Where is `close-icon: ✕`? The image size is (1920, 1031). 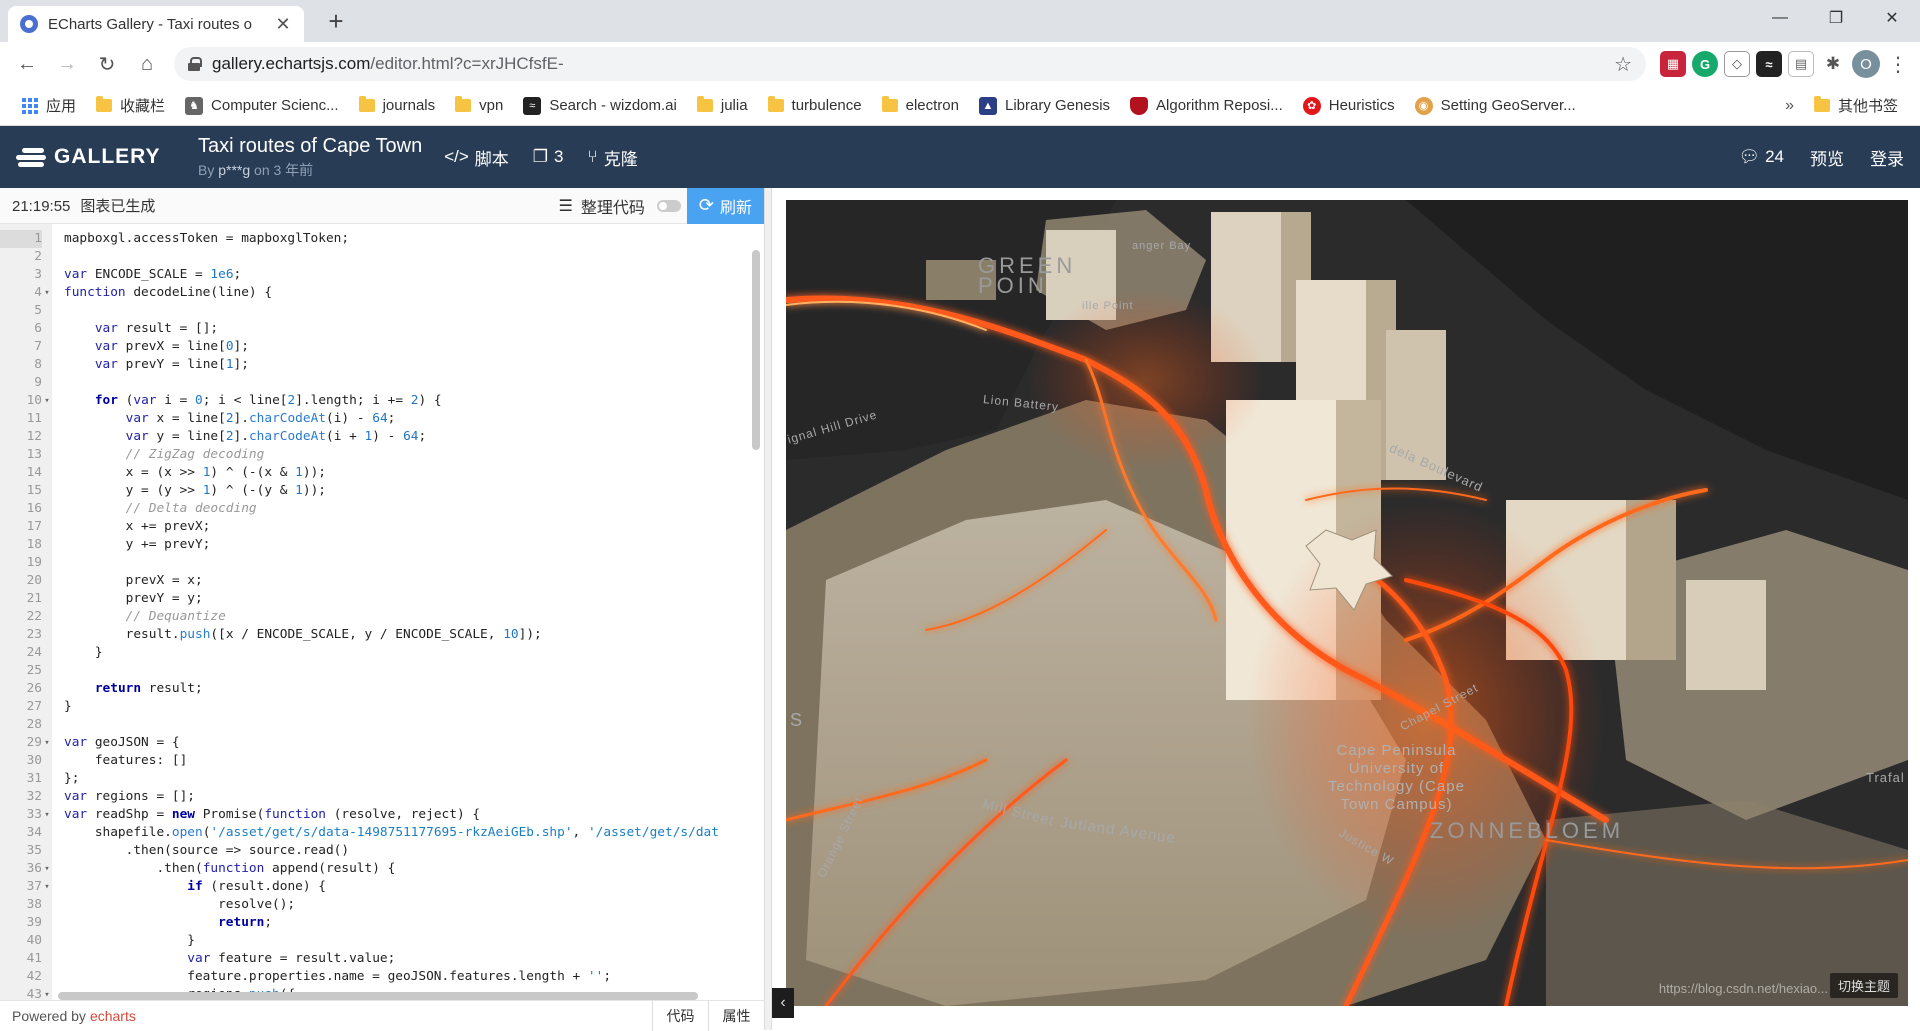
close-icon: ✕ is located at coordinates (283, 24).